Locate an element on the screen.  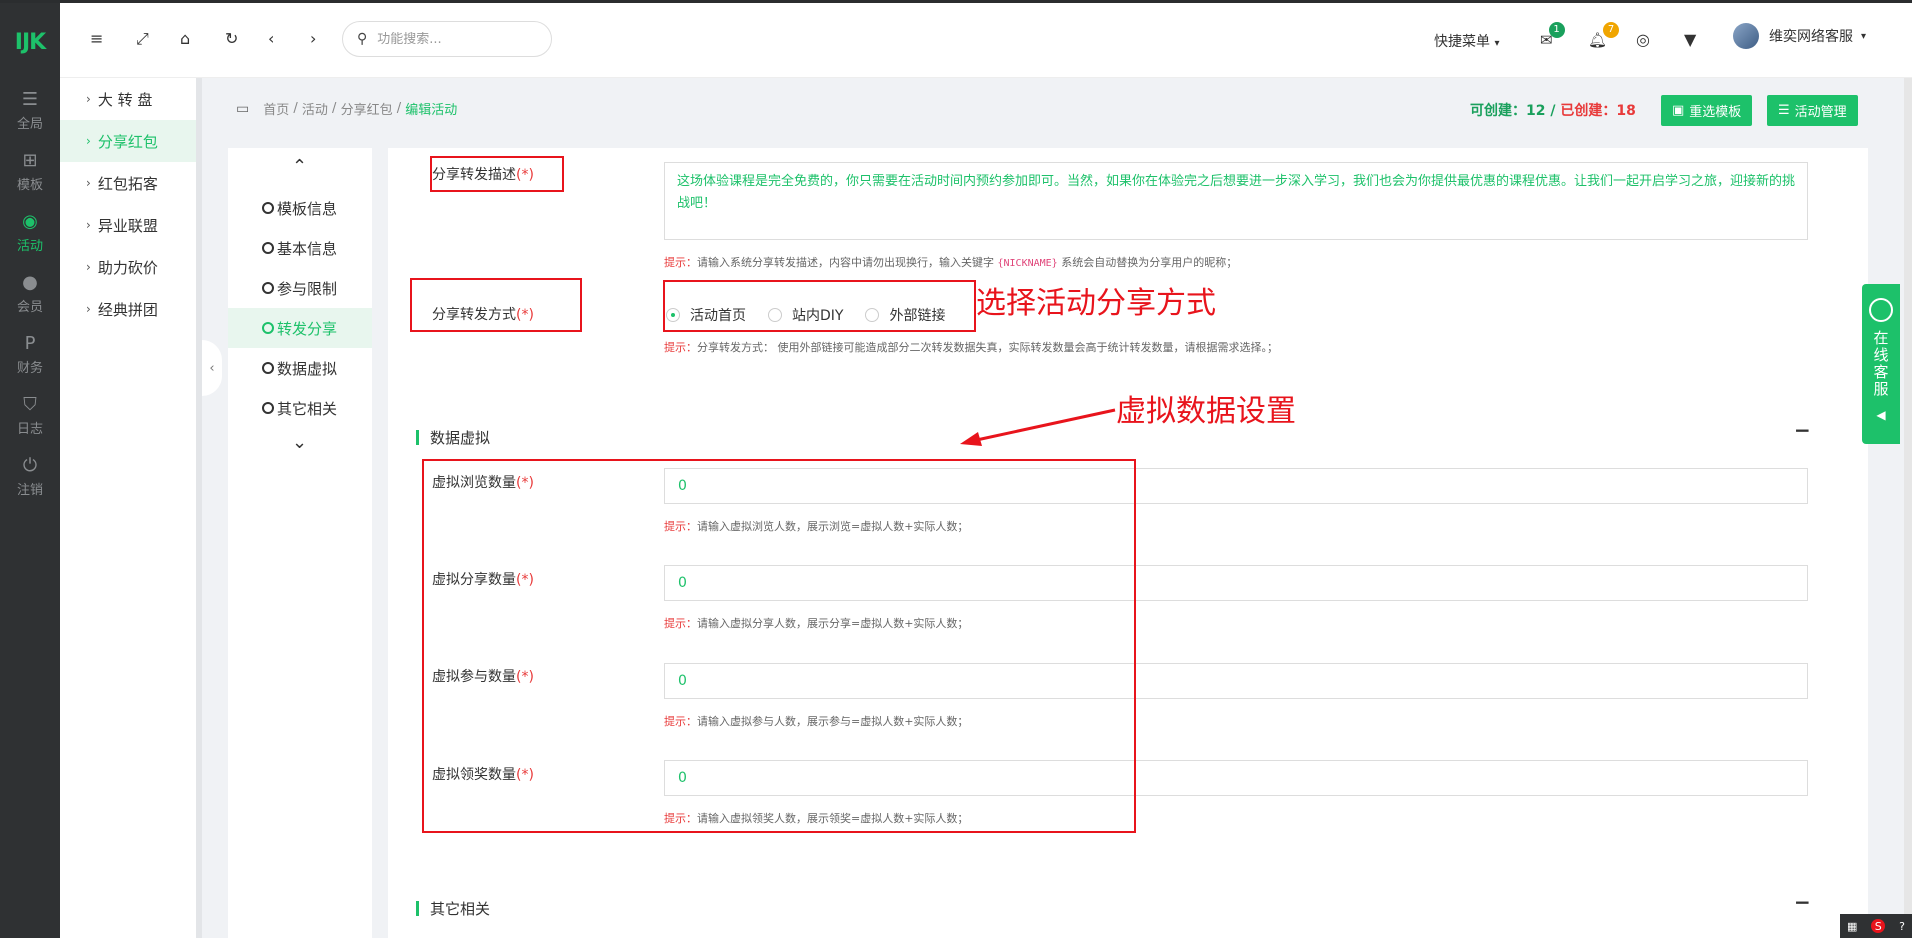
anchor-share: 转发分享 is located at coordinates (300, 328).